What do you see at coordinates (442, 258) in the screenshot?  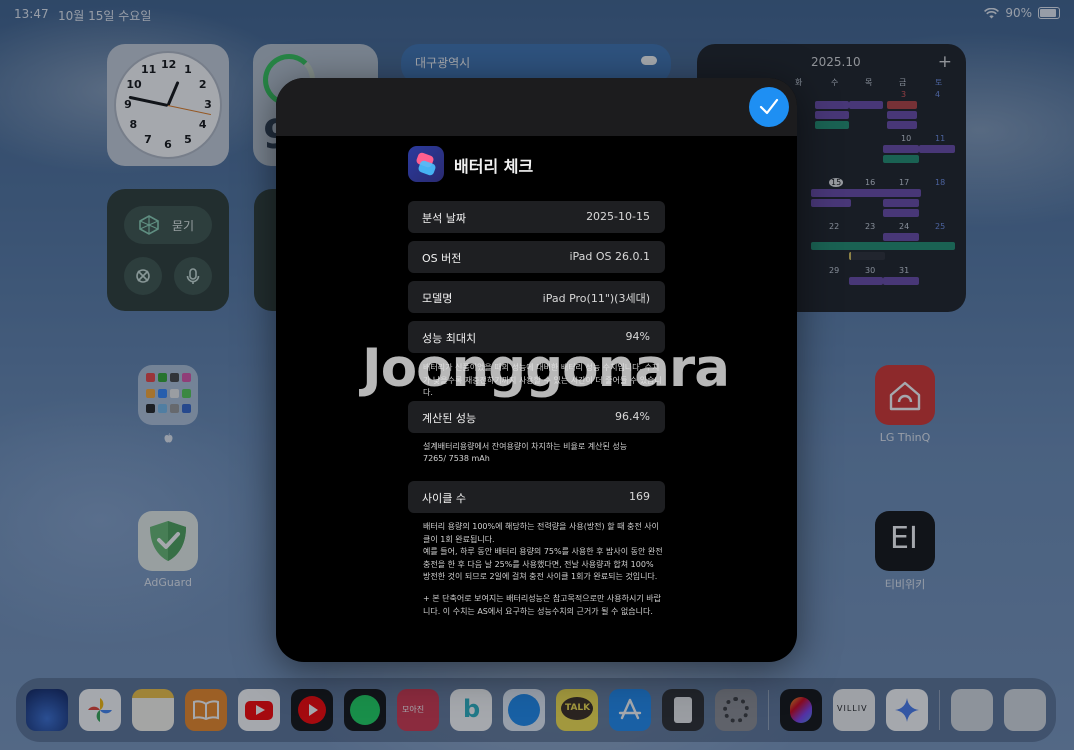 I see `row-key: OS 버전` at bounding box center [442, 258].